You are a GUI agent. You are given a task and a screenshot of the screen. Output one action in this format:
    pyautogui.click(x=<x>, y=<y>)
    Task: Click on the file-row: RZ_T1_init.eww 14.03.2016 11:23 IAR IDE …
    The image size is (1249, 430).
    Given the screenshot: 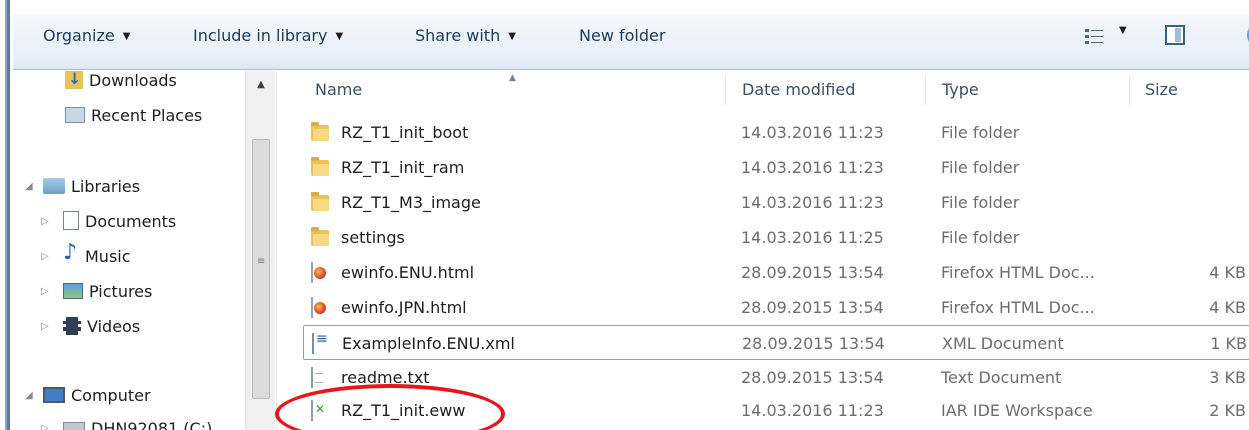 What is the action you would take?
    pyautogui.click(x=776, y=410)
    